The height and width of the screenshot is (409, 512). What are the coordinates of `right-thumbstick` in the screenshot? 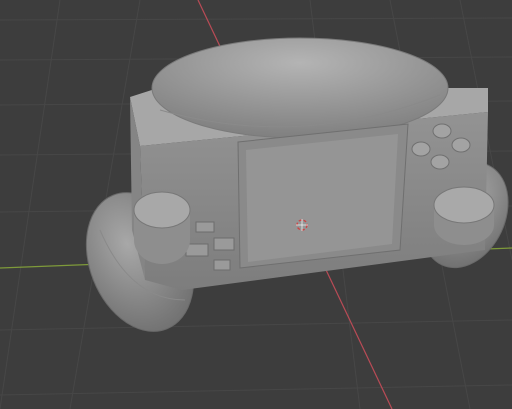 It's located at (464, 215).